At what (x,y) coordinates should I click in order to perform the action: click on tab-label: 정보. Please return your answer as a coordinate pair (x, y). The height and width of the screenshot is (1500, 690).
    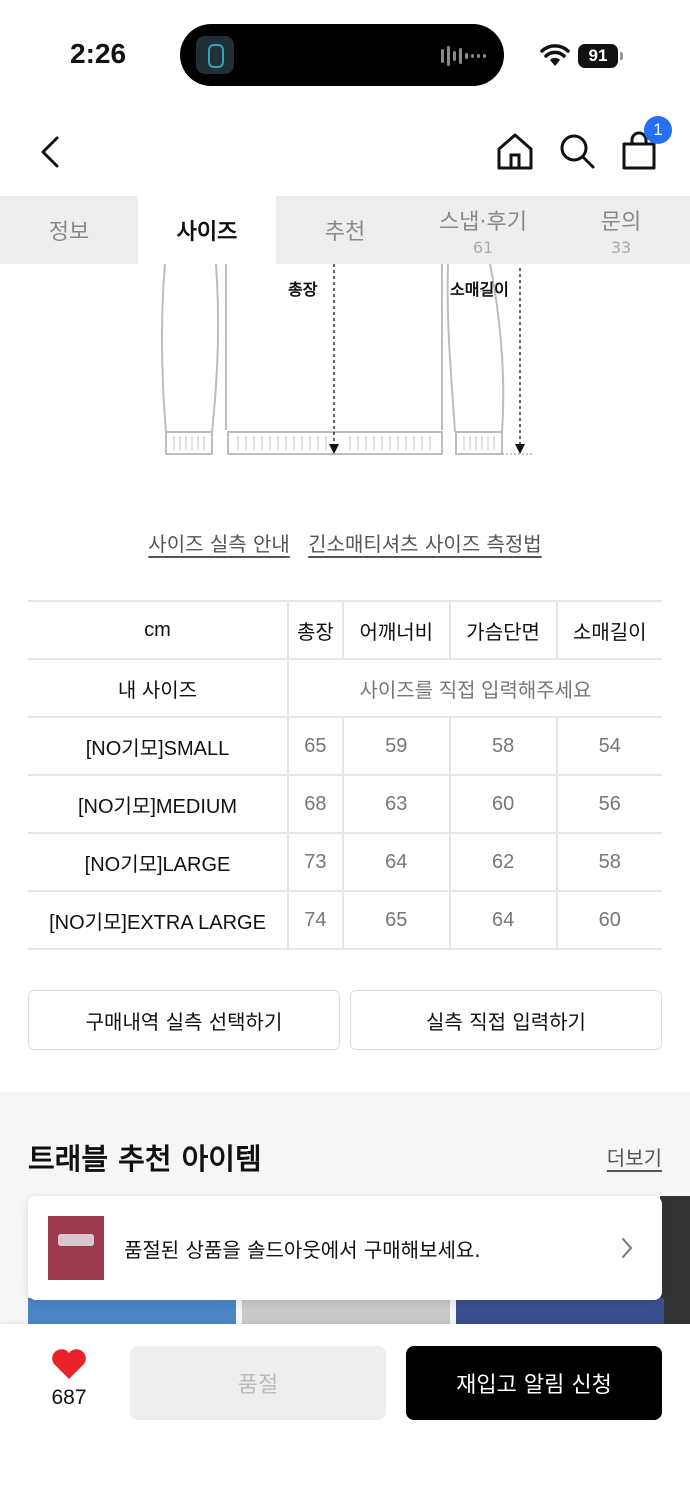
    Looking at the image, I should click on (69, 232).